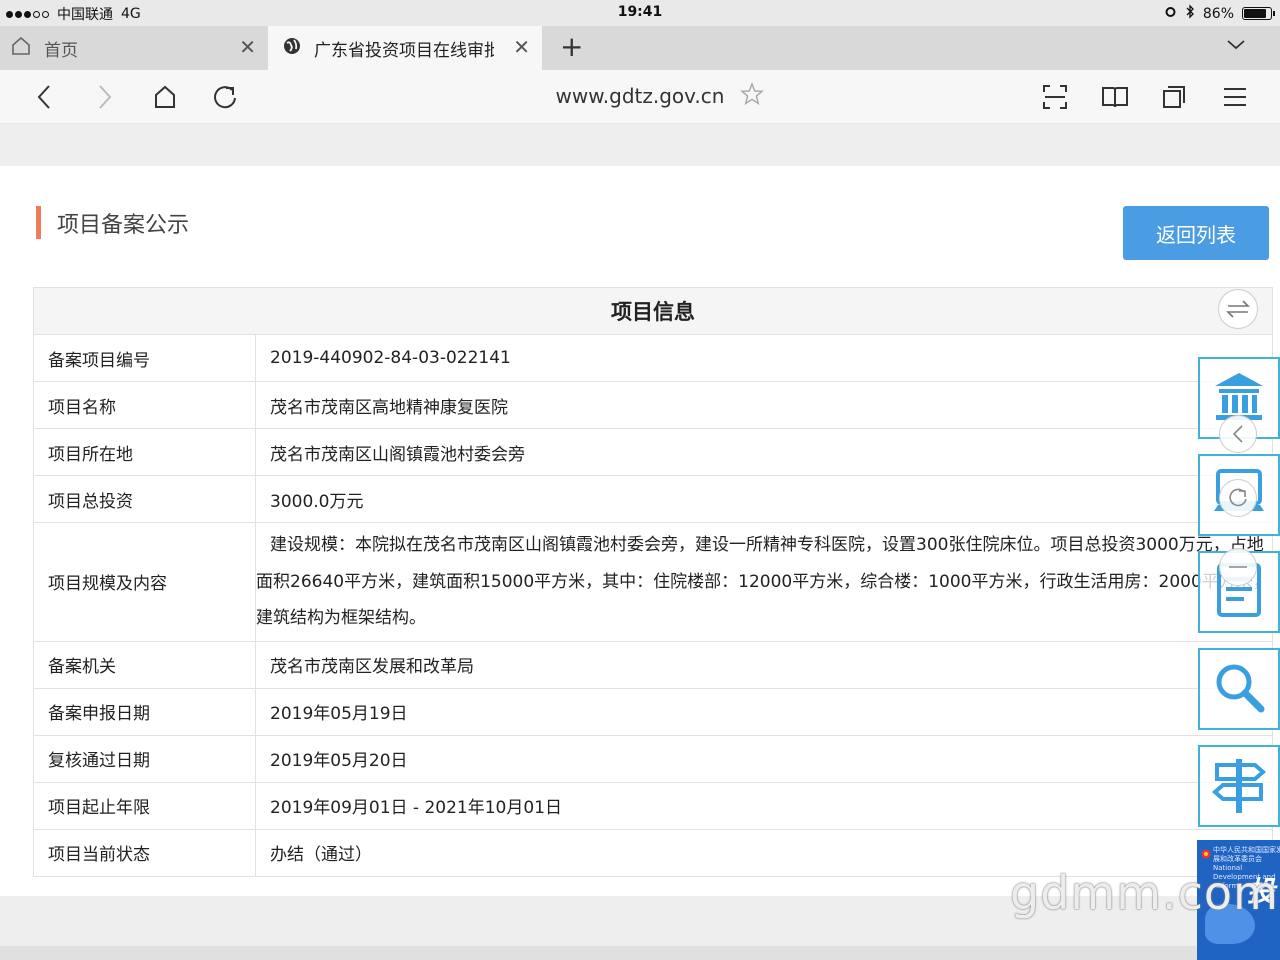 Image resolution: width=1280 pixels, height=960 pixels. What do you see at coordinates (1238, 309) in the screenshot?
I see `swap-icon` at bounding box center [1238, 309].